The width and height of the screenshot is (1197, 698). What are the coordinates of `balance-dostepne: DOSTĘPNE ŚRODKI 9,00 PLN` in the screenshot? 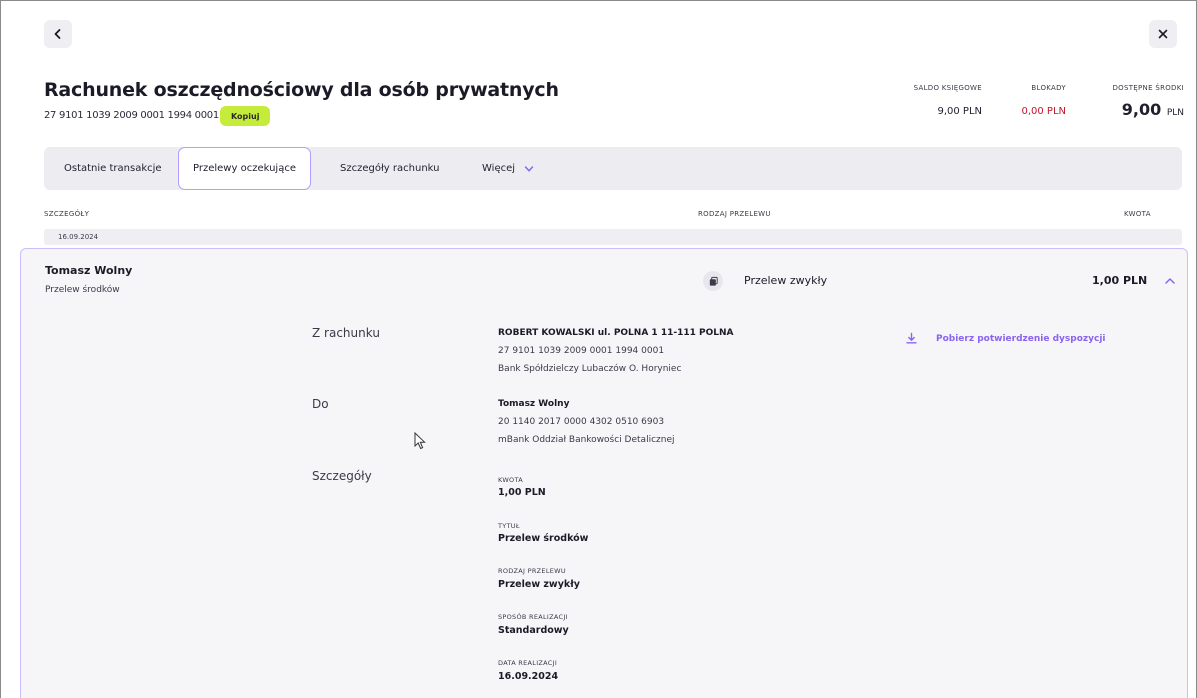 It's located at (1138, 101).